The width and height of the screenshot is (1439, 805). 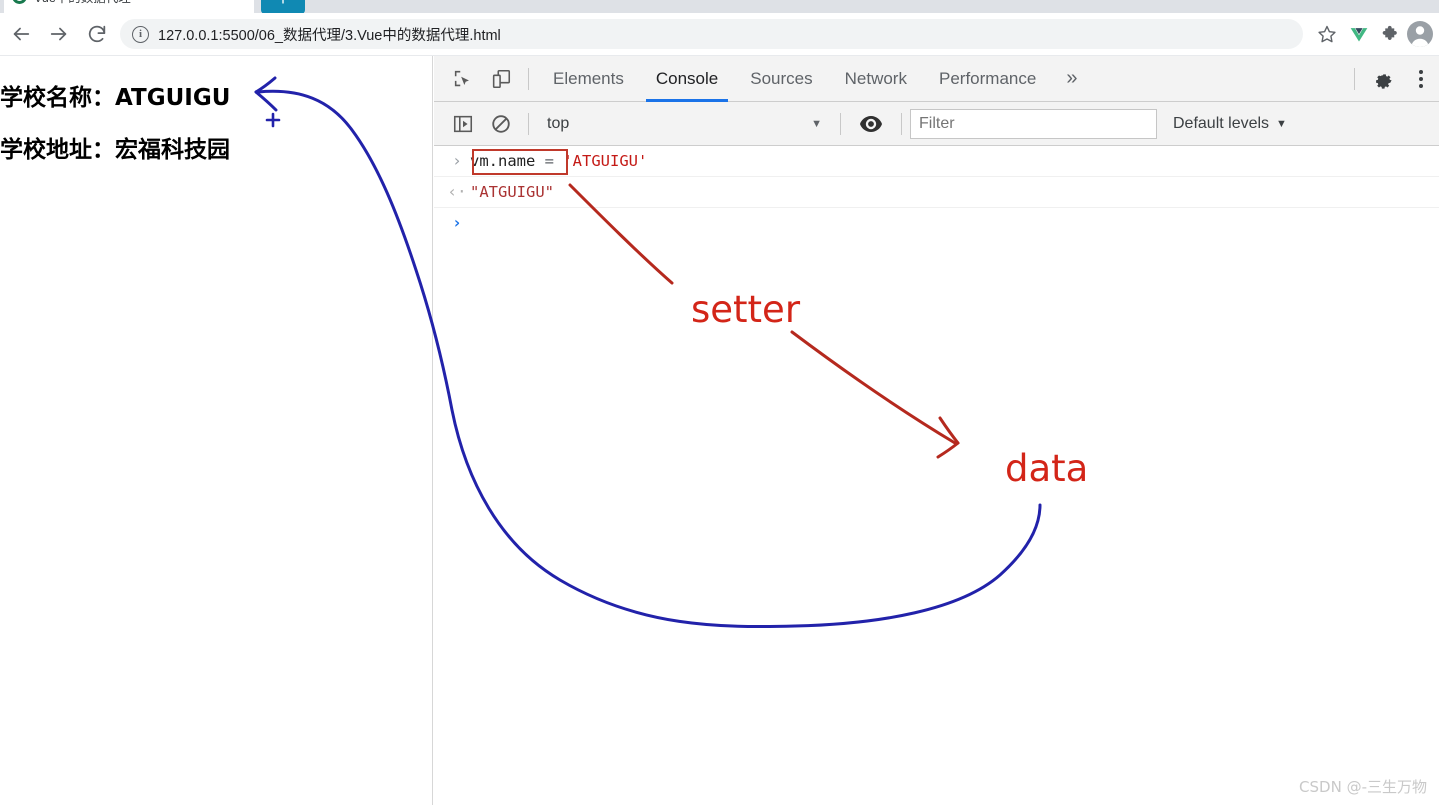 What do you see at coordinates (21, 34) in the screenshot?
I see `back-arrow-icon` at bounding box center [21, 34].